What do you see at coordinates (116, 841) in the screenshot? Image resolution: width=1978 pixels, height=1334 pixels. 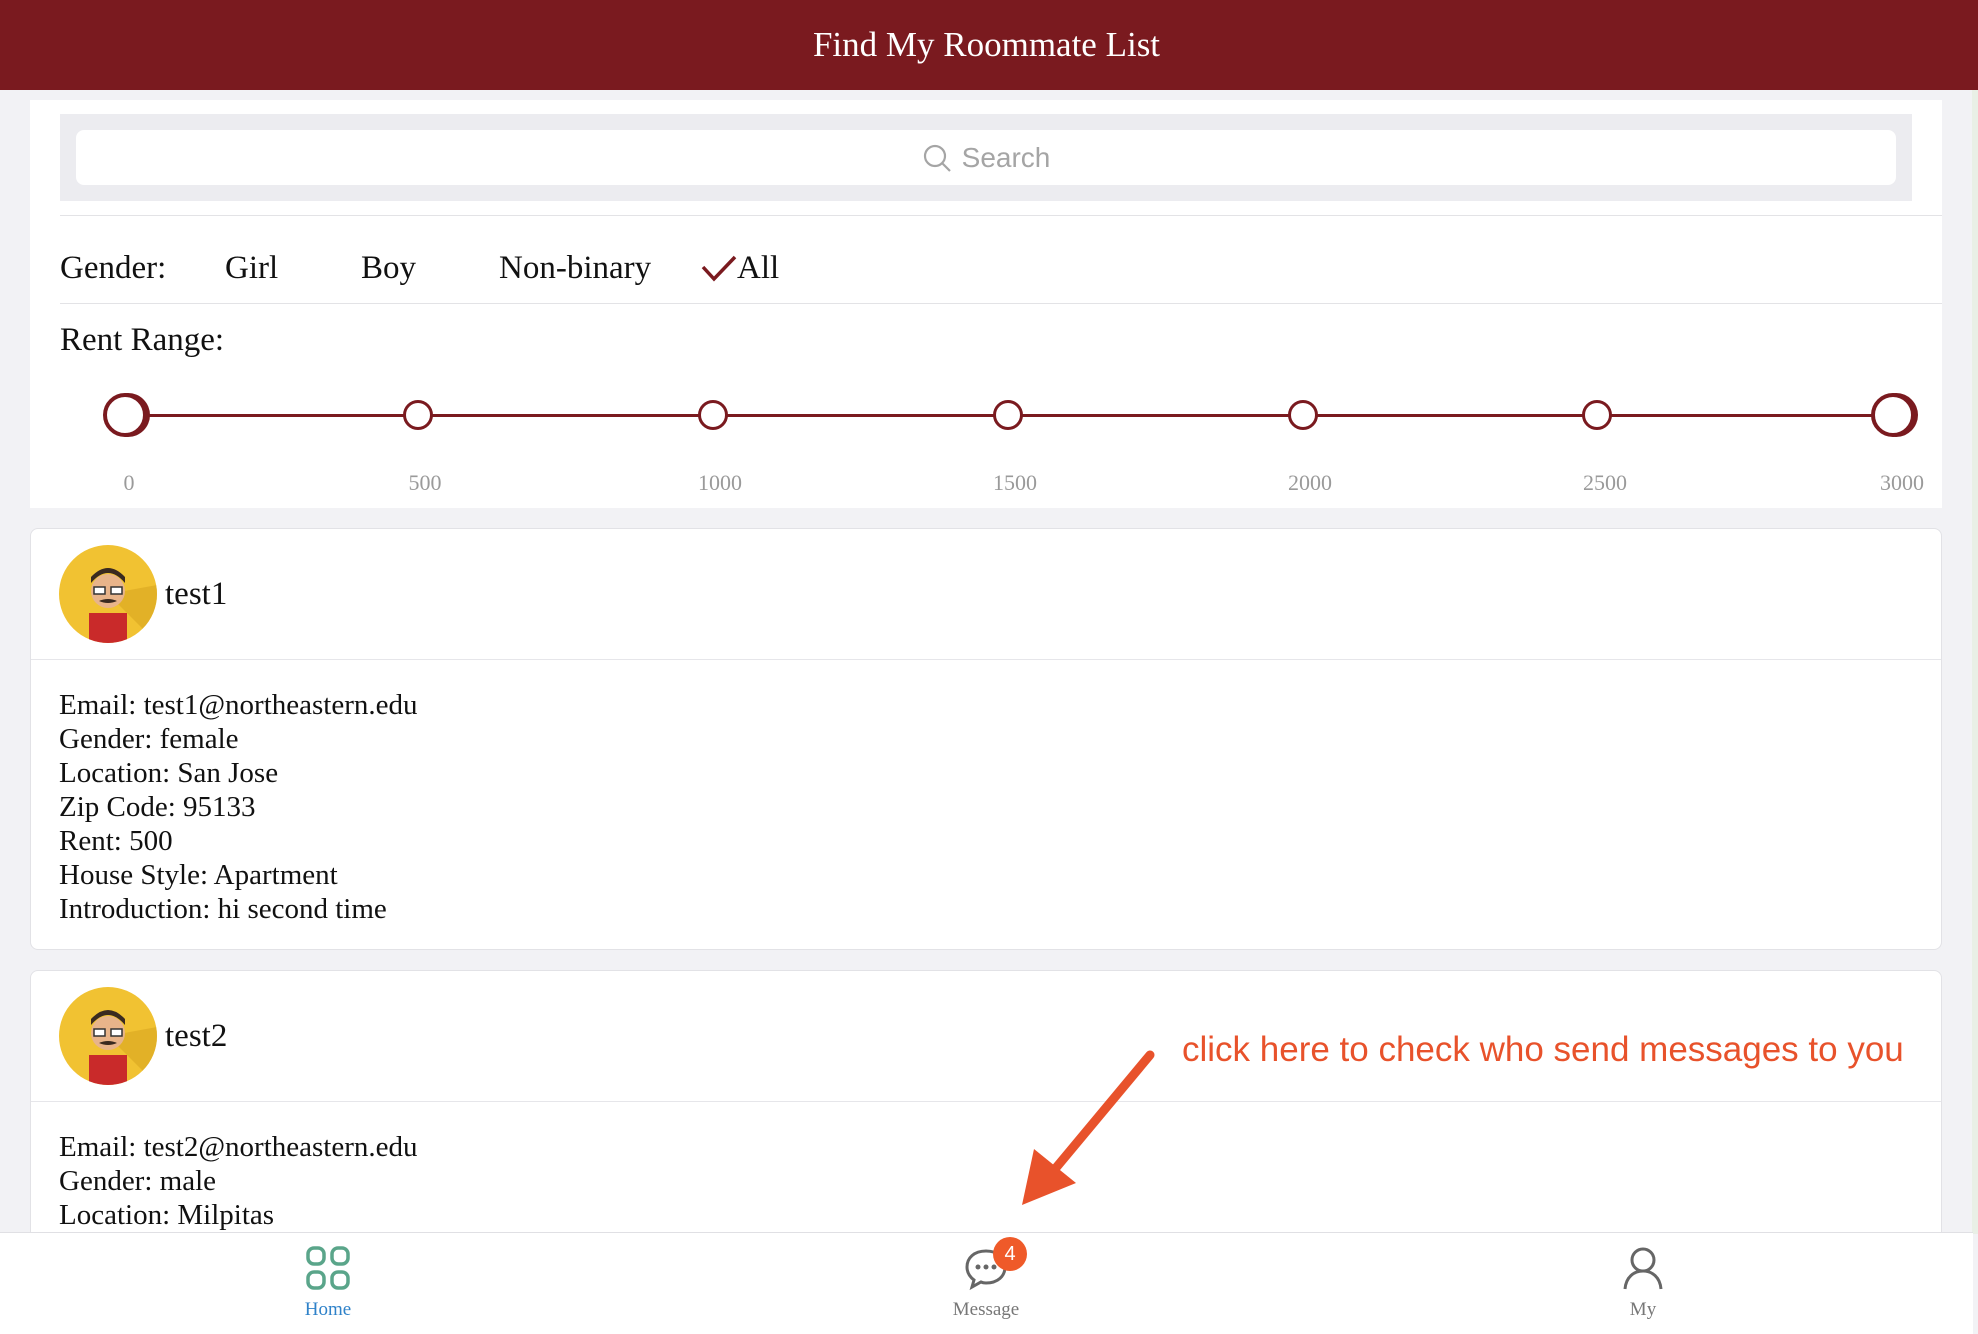 I see `detail-rent: Rent: 500` at bounding box center [116, 841].